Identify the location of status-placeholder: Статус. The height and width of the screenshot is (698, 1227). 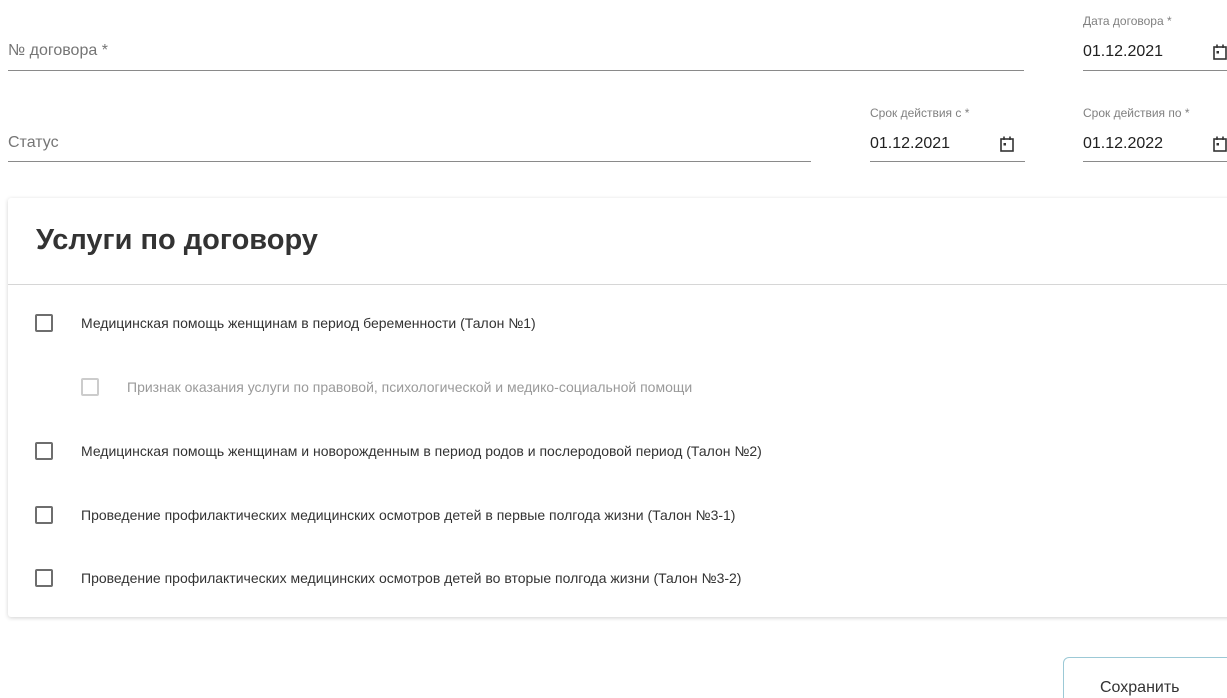
(33, 142).